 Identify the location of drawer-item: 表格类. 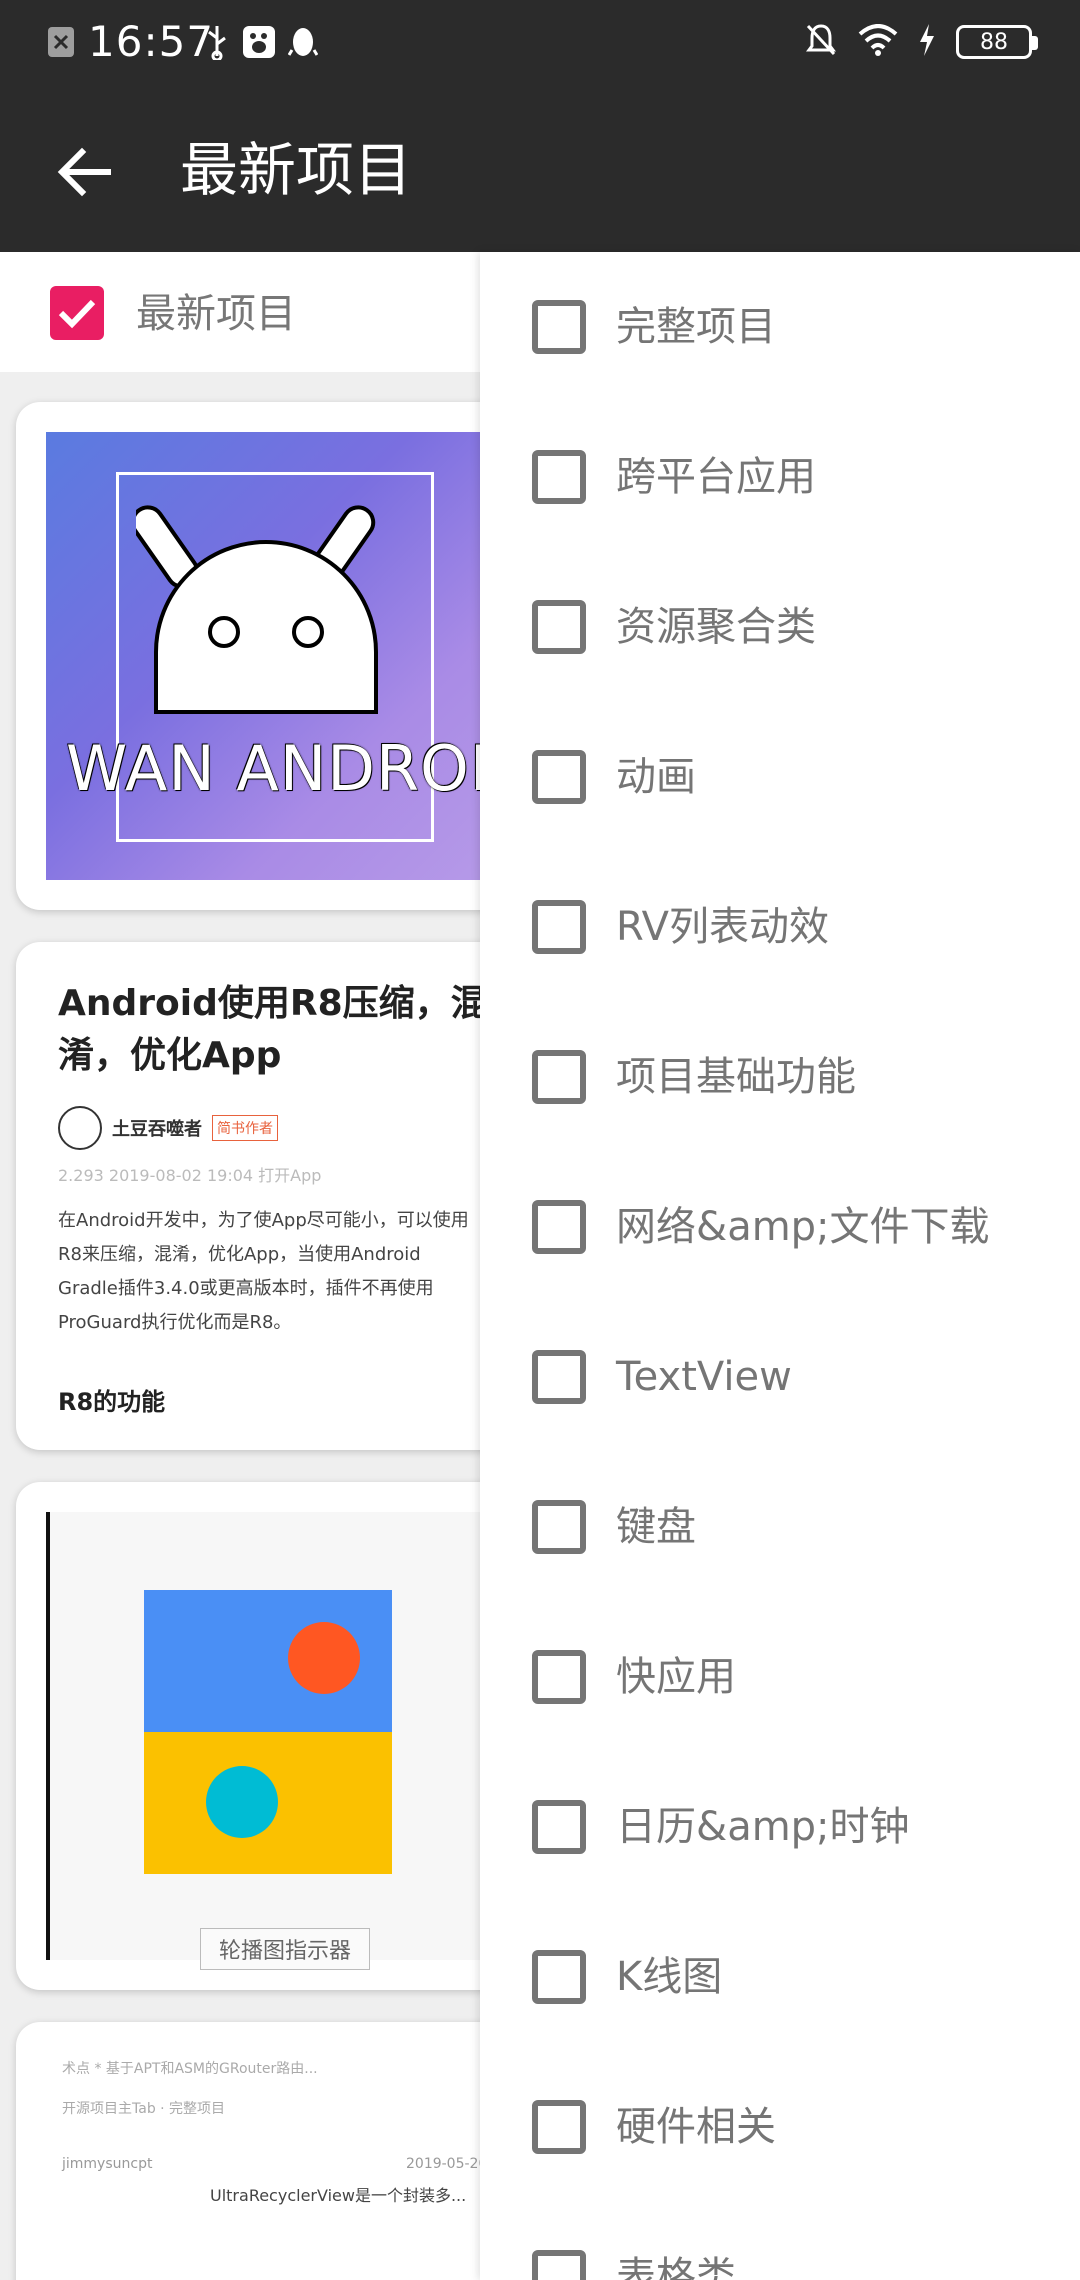
(780, 2241).